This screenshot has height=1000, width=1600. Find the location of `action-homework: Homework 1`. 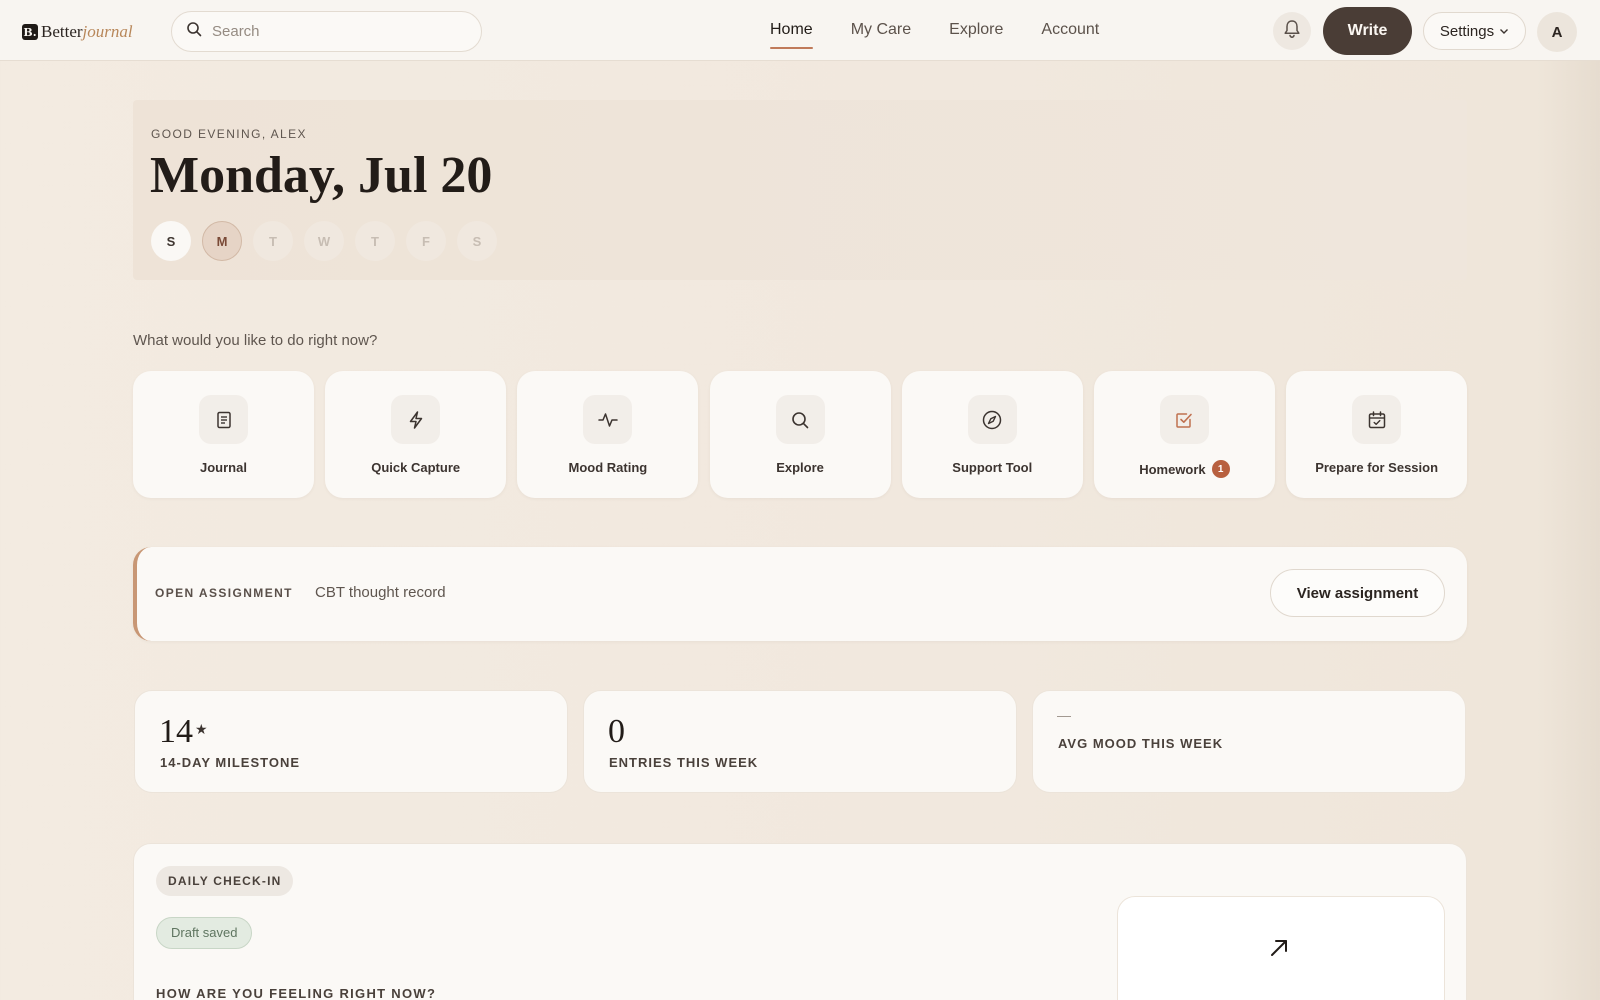

action-homework: Homework 1 is located at coordinates (1184, 434).